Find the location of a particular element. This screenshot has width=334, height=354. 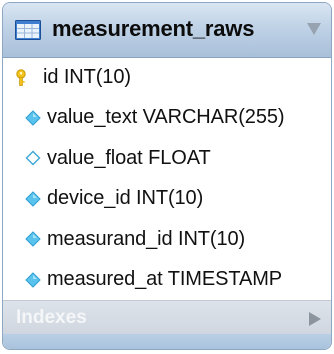

collapse-arrow-icon is located at coordinates (314, 29).